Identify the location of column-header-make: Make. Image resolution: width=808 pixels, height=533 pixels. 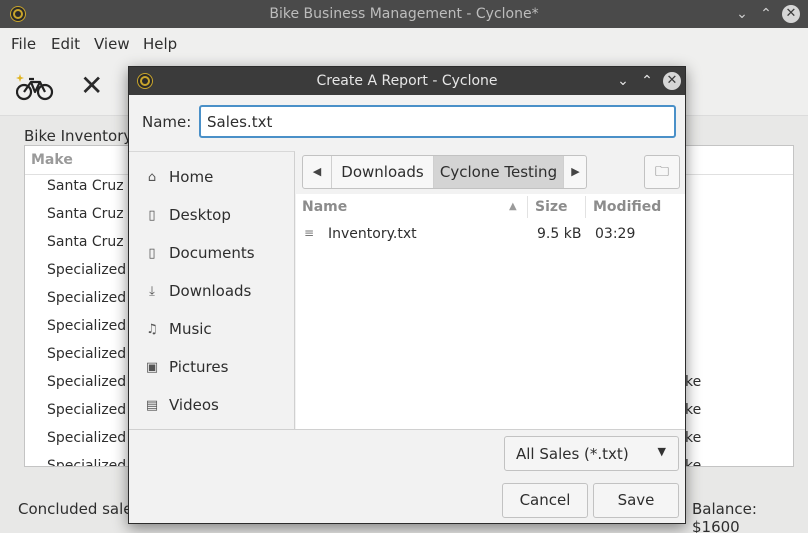
(52, 160).